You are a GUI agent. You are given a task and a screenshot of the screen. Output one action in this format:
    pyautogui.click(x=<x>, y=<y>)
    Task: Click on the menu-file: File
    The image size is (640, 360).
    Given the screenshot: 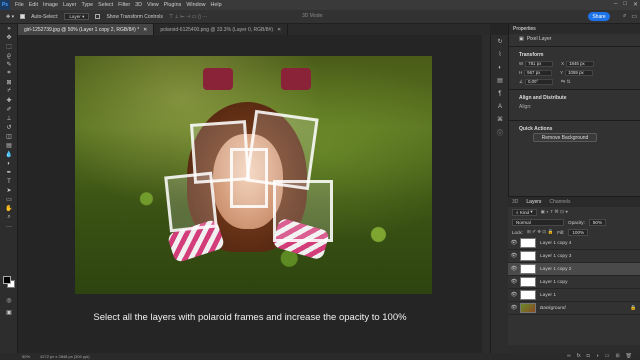 What is the action you would take?
    pyautogui.click(x=19, y=5)
    